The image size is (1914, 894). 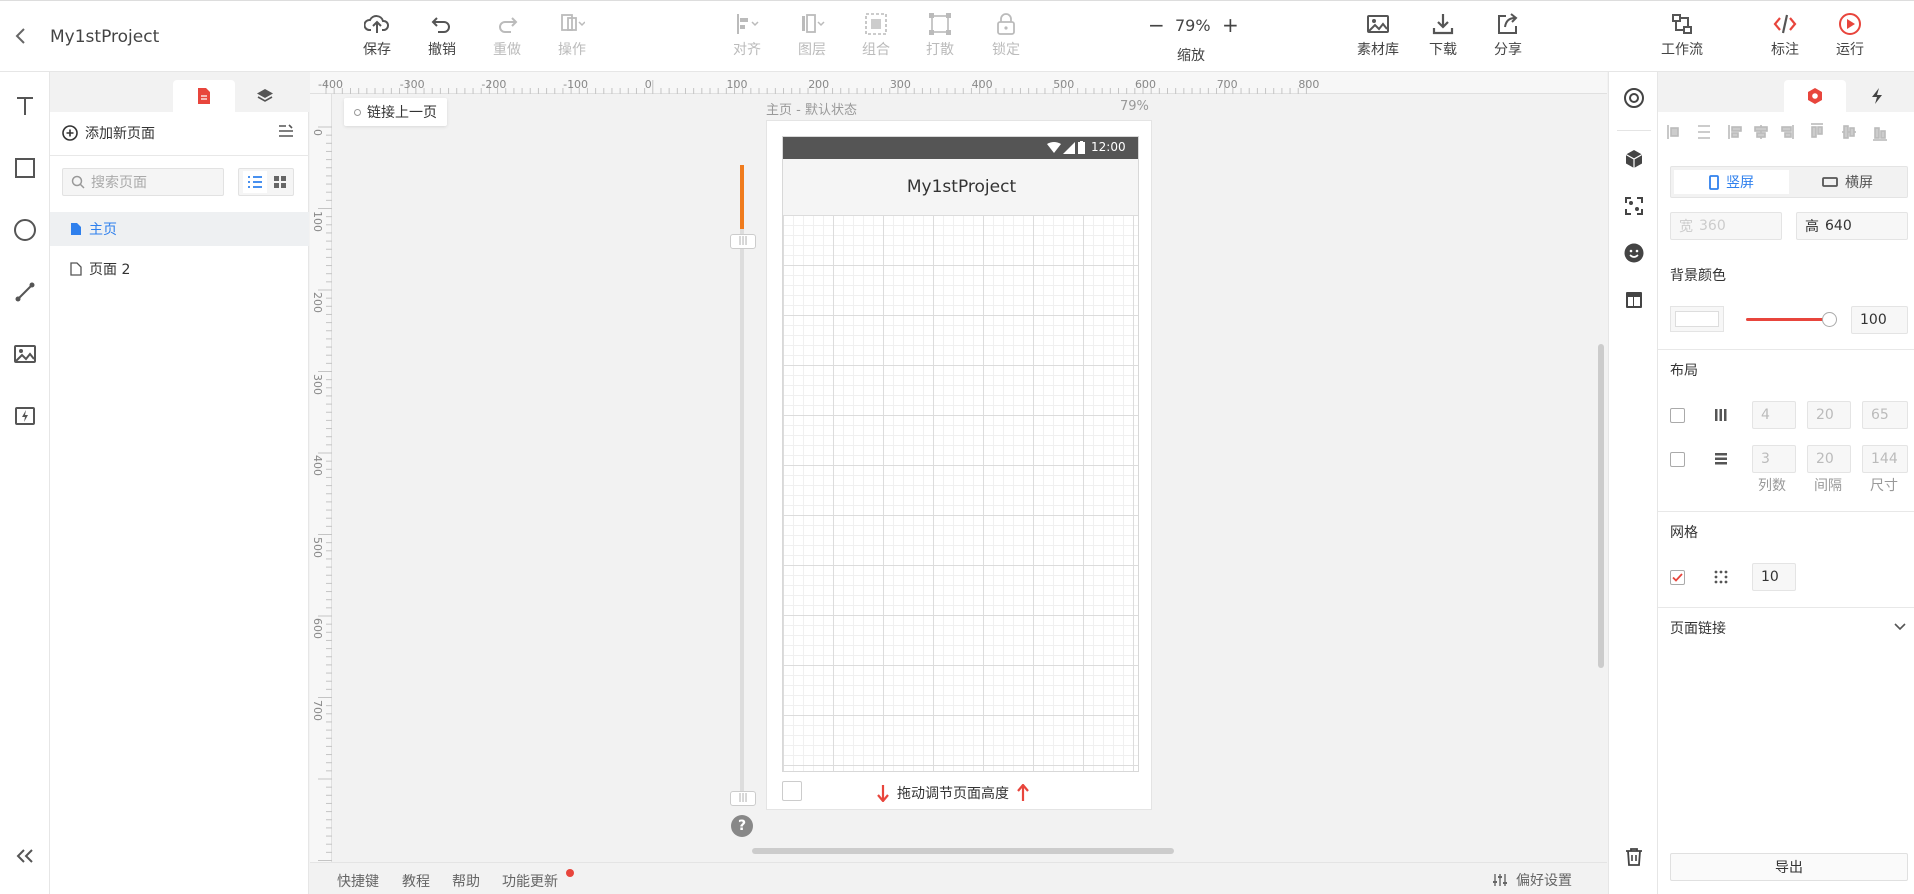 What do you see at coordinates (21, 38) in the screenshot?
I see `back-icon` at bounding box center [21, 38].